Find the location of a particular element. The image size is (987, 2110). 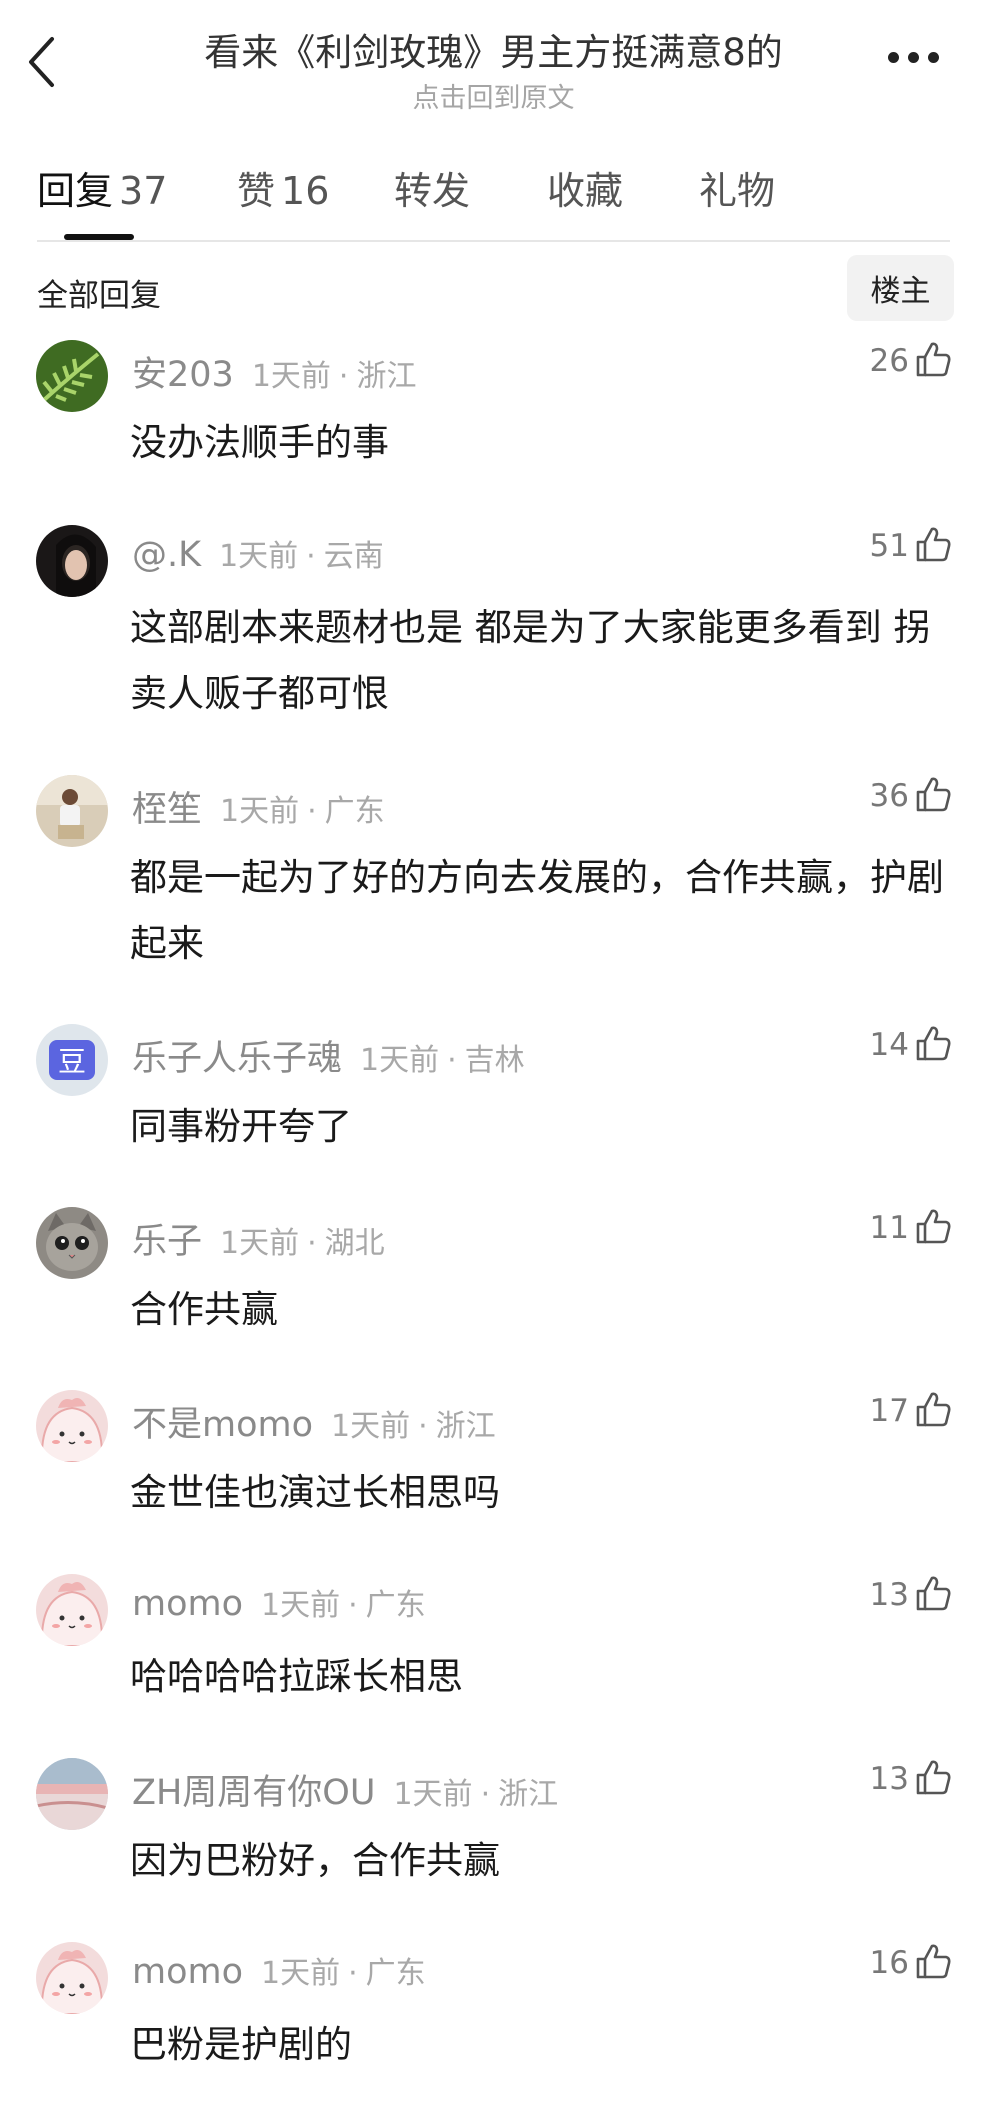

comment-meta: 桎笙 1天前 · 广东 is located at coordinates (258, 806).